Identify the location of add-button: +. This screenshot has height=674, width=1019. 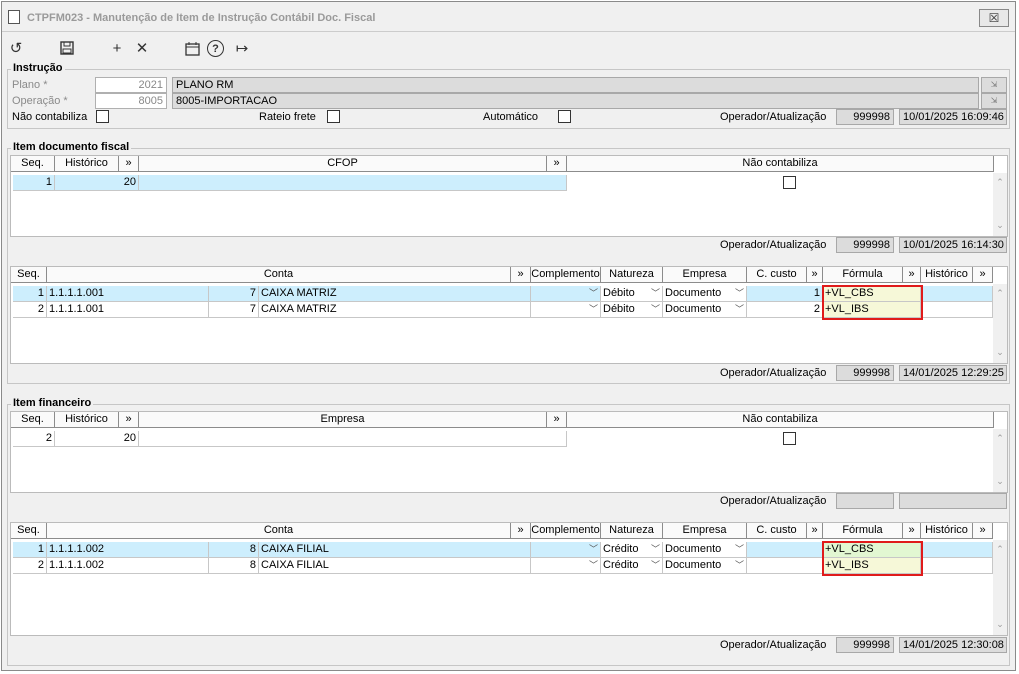
(117, 48).